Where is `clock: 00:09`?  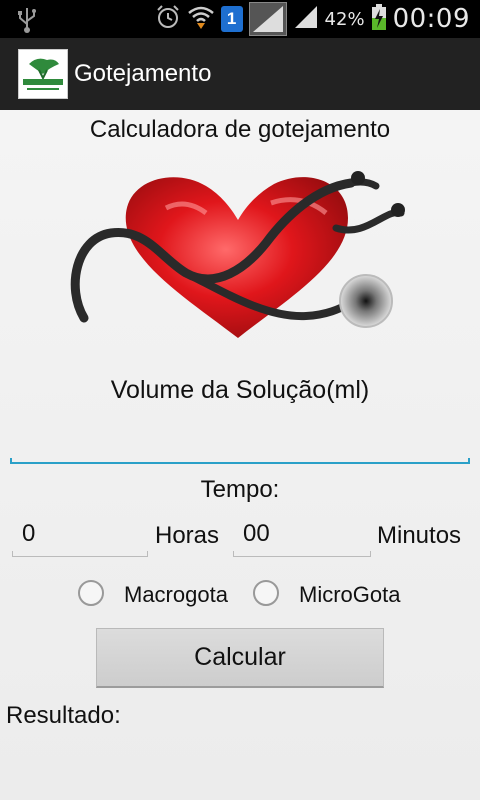
clock: 00:09 is located at coordinates (431, 19).